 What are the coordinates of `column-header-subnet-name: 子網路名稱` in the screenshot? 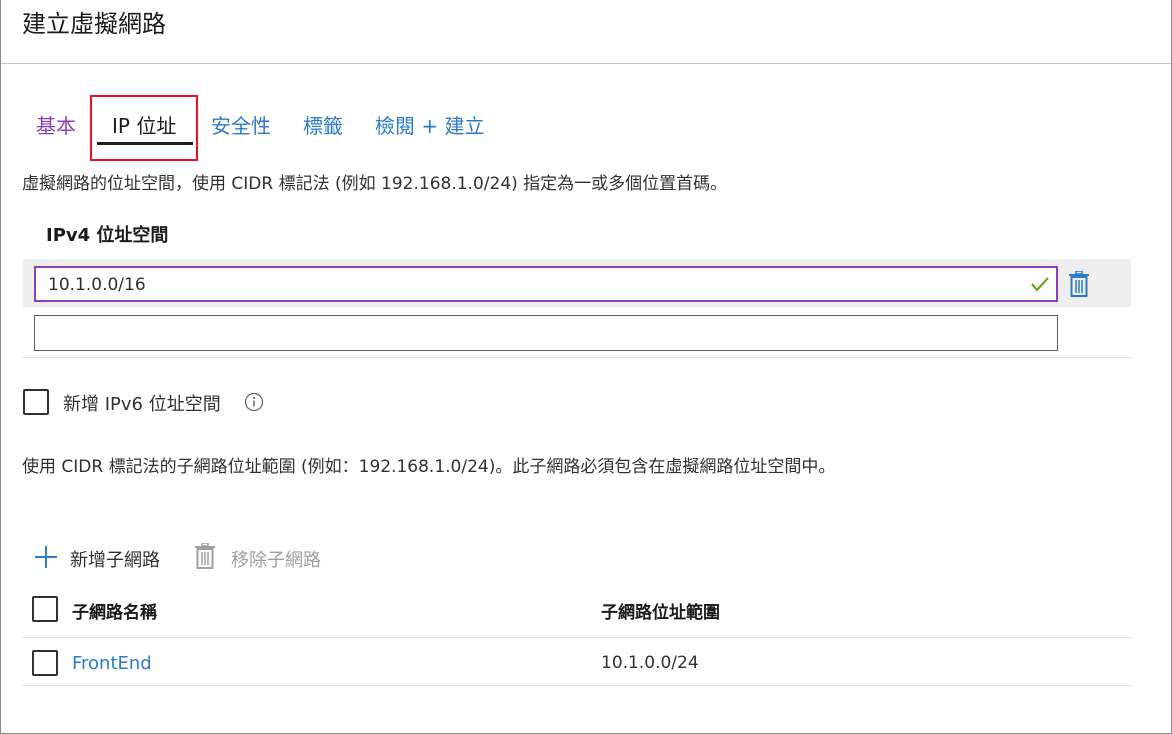 It's located at (114, 613).